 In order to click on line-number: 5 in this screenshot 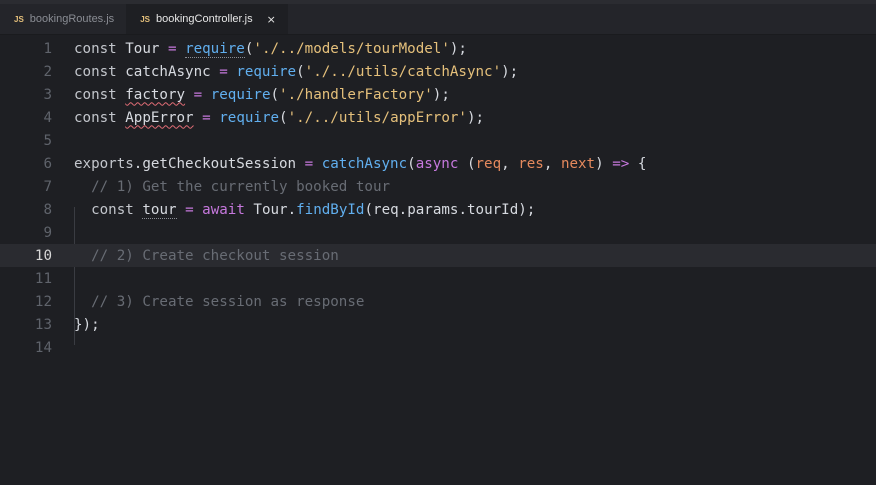, I will do `click(47, 140)`.